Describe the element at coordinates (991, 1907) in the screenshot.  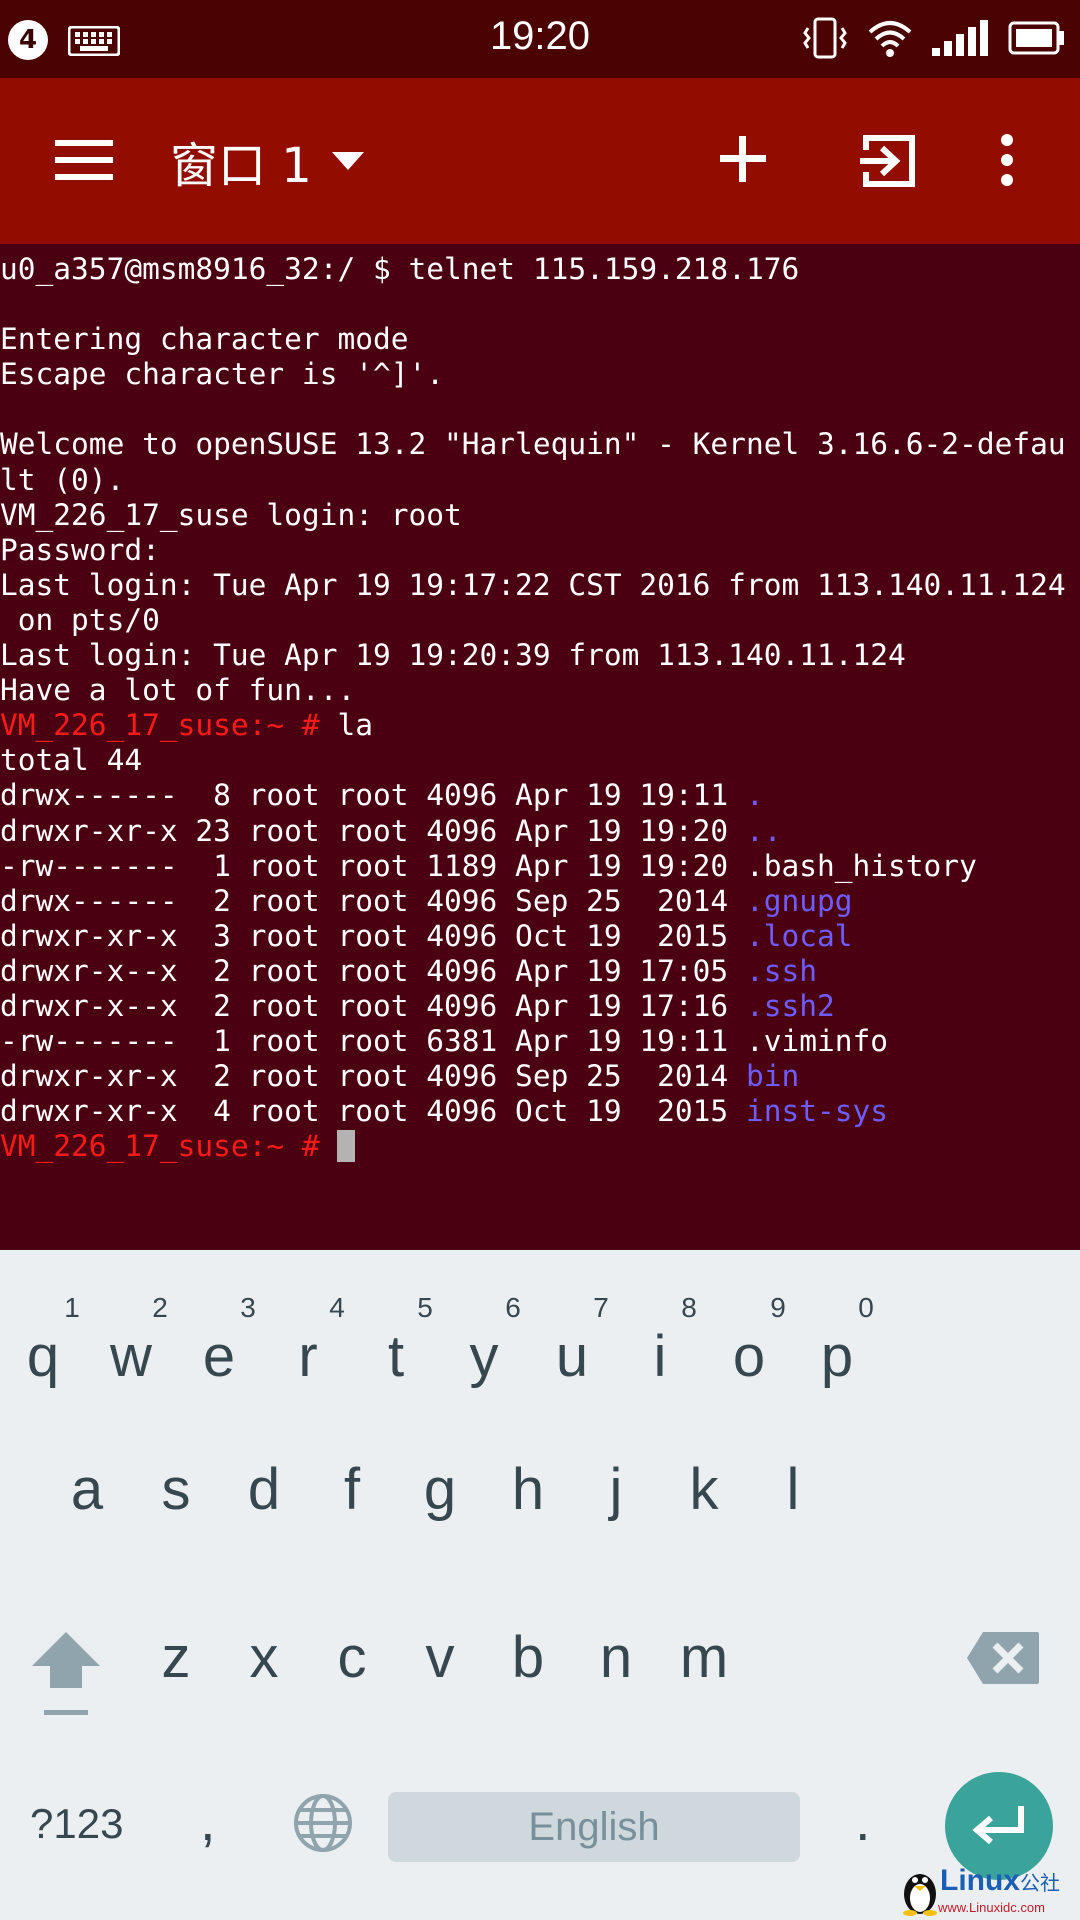
I see `watermark-url: www.Linuxidc.com` at that location.